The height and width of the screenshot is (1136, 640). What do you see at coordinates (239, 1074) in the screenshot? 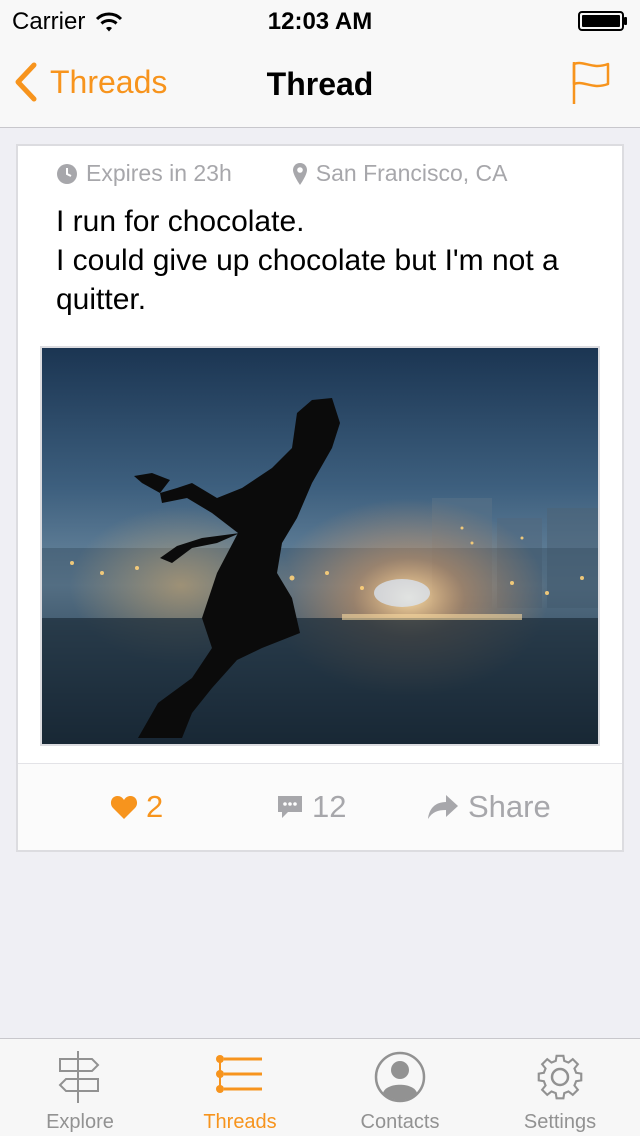
I see `list-icon` at bounding box center [239, 1074].